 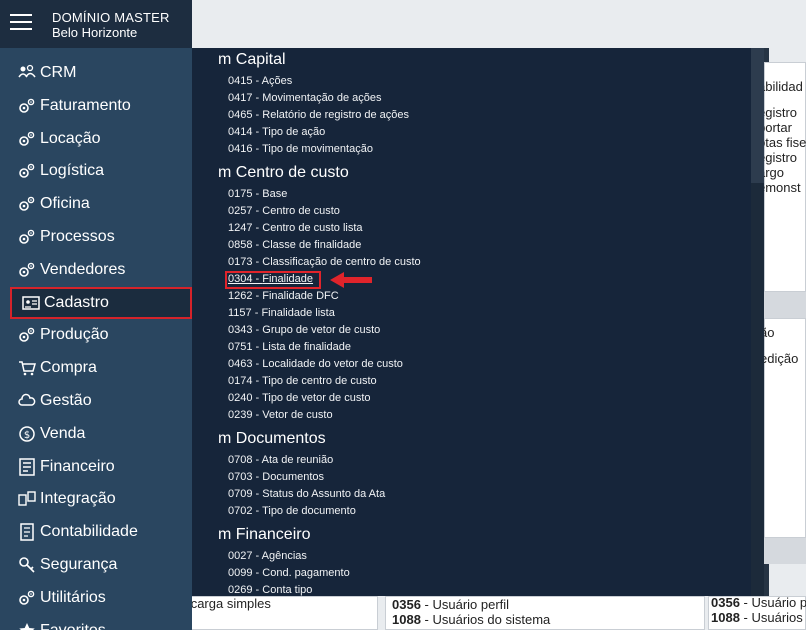 I want to click on bg-bottom-right-code-1: 1088, so click(x=725, y=617).